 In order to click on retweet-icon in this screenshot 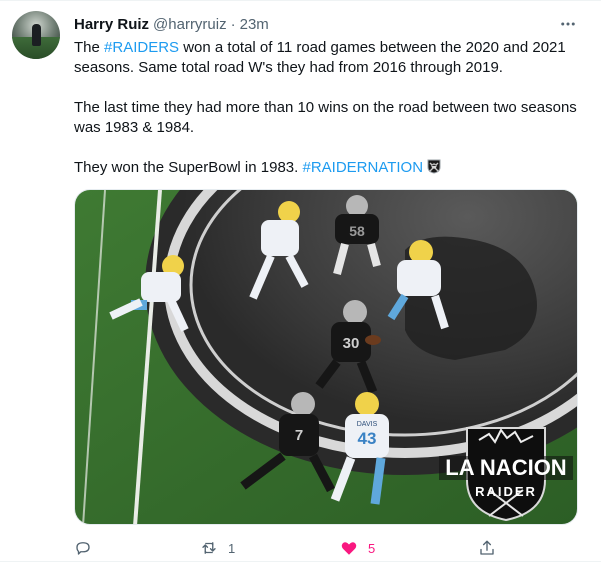, I will do `click(209, 548)`.